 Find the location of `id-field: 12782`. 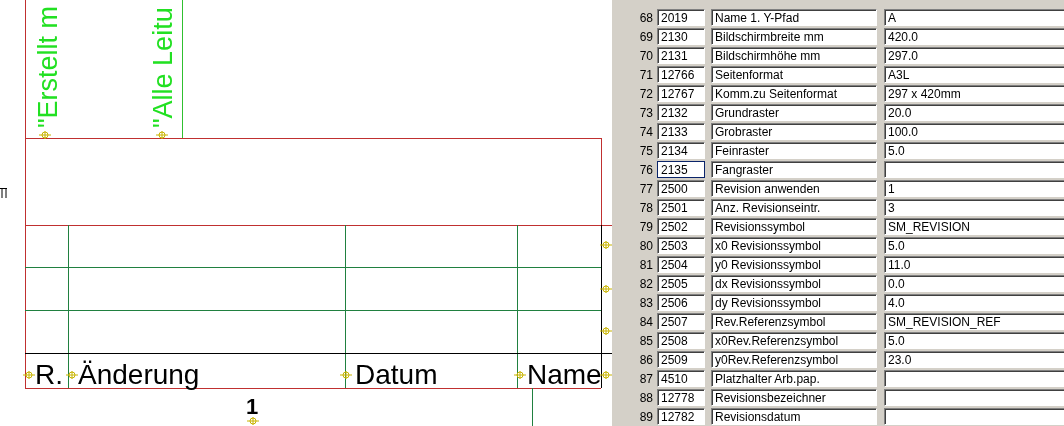

id-field: 12782 is located at coordinates (681, 416).